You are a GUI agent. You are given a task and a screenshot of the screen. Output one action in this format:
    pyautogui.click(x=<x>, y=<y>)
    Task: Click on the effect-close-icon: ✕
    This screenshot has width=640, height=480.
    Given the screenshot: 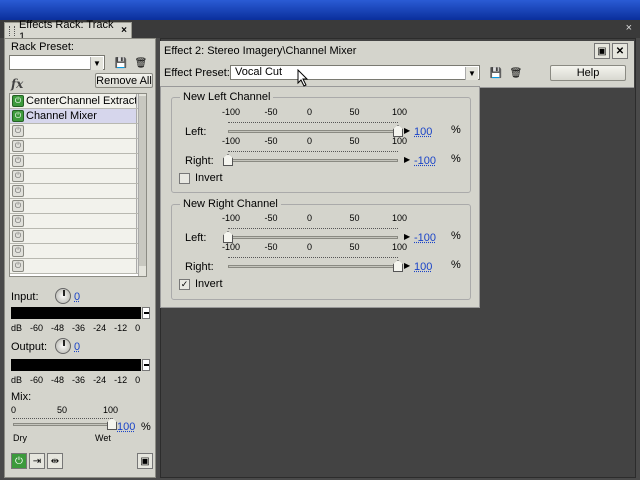 What is the action you would take?
    pyautogui.click(x=620, y=51)
    